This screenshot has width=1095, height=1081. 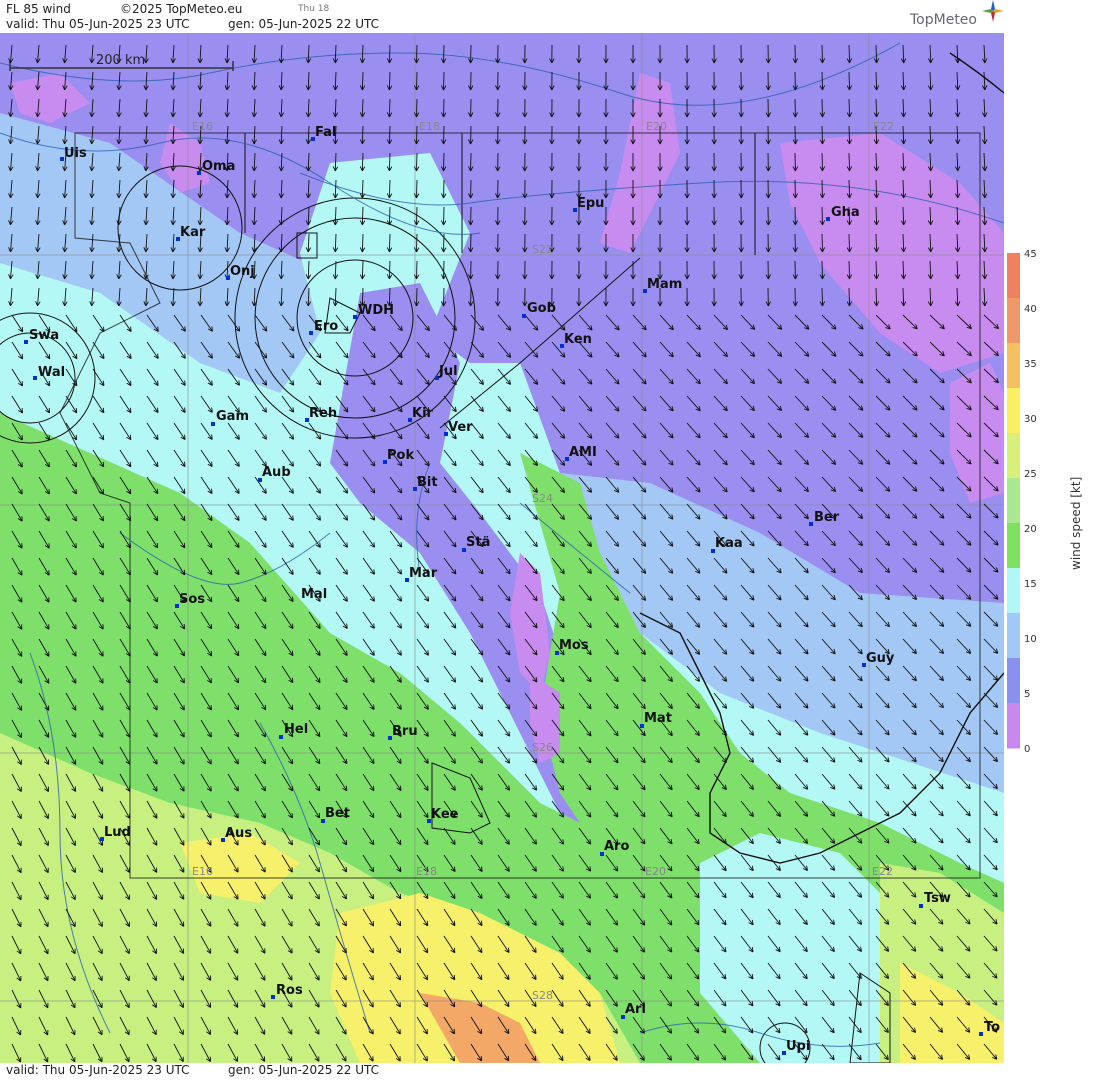 I want to click on svg-text: Upi, so click(x=798, y=1046).